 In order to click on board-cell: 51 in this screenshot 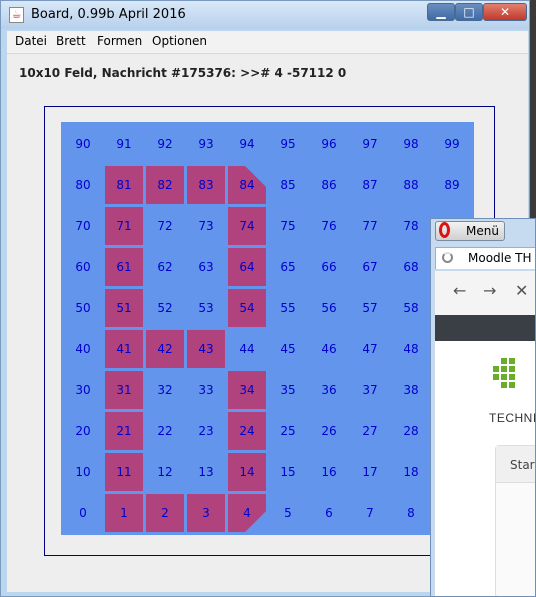, I will do `click(124, 308)`.